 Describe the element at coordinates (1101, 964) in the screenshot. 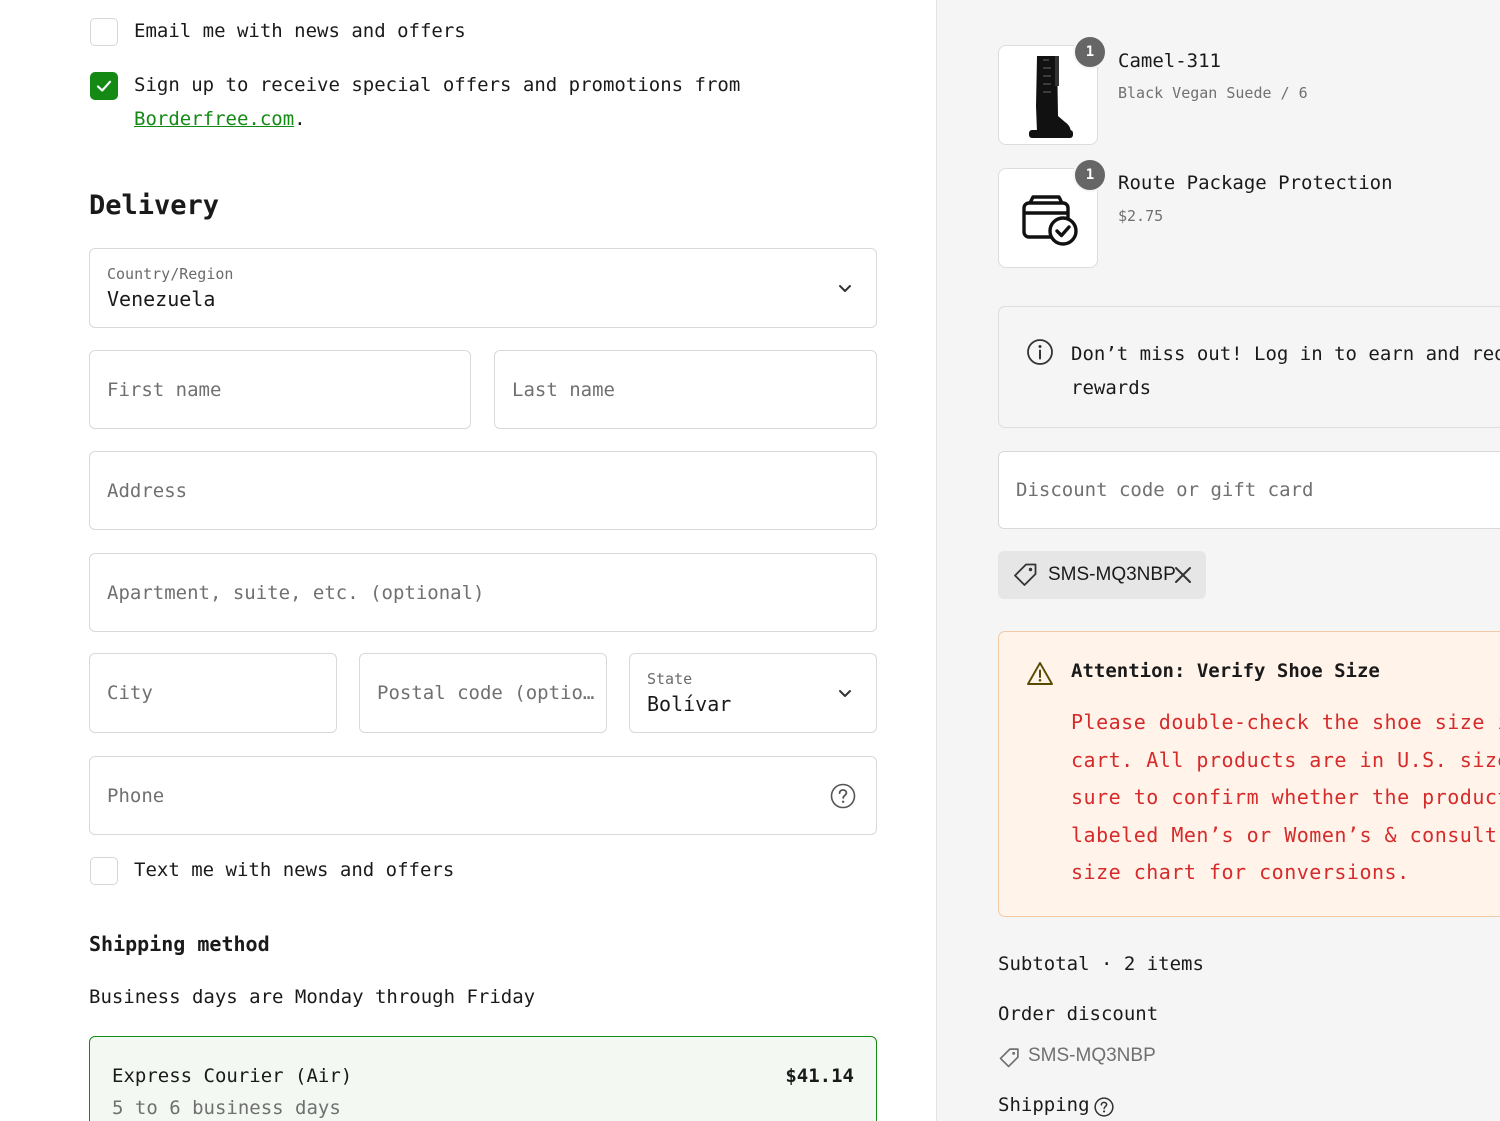

I see `subtotal-label: Subtotal · 2 items` at that location.